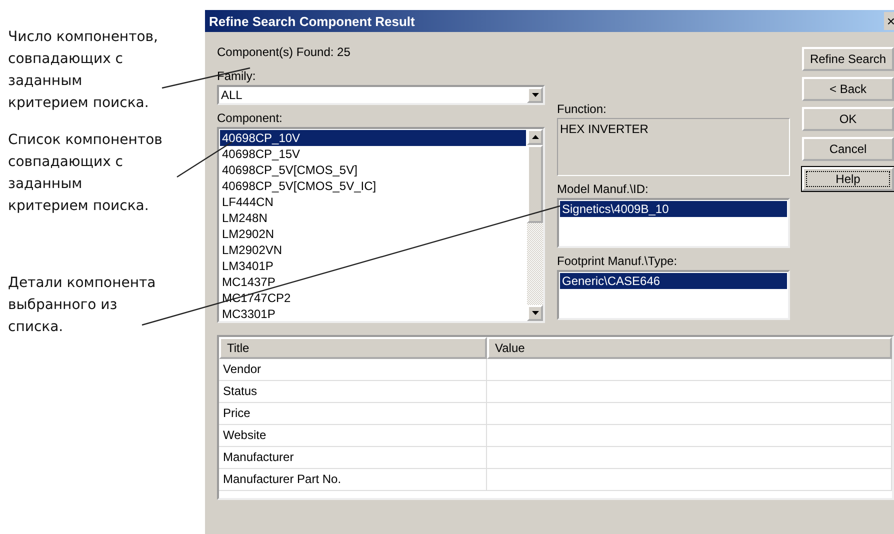 The width and height of the screenshot is (894, 534). Describe the element at coordinates (353, 348) in the screenshot. I see `column-header: Title` at that location.